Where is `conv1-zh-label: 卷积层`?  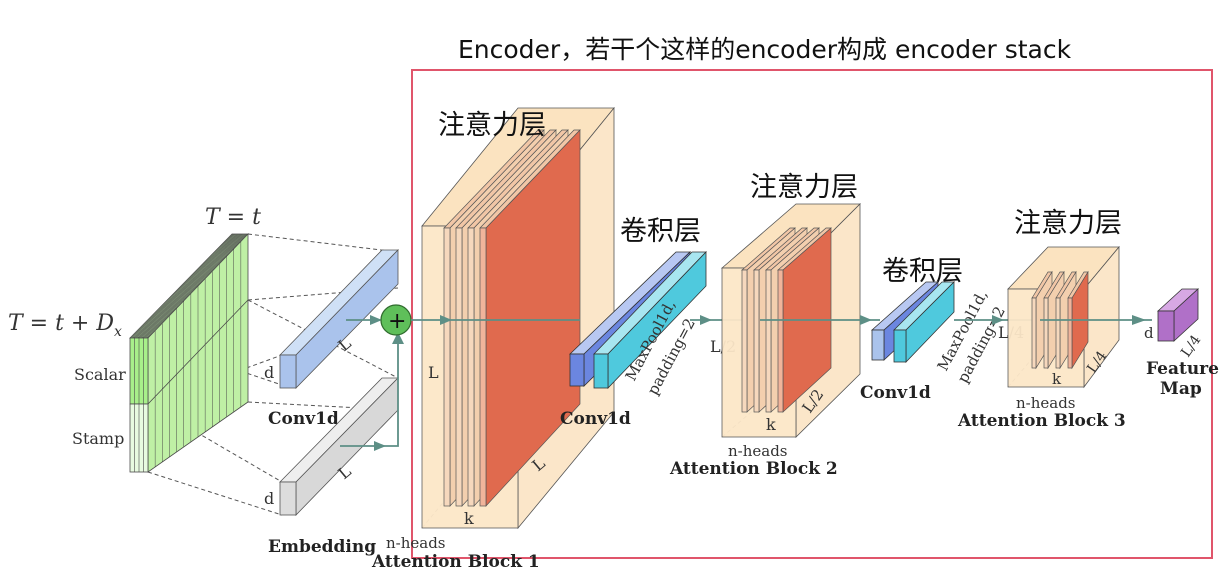 conv1-zh-label: 卷积层 is located at coordinates (660, 231).